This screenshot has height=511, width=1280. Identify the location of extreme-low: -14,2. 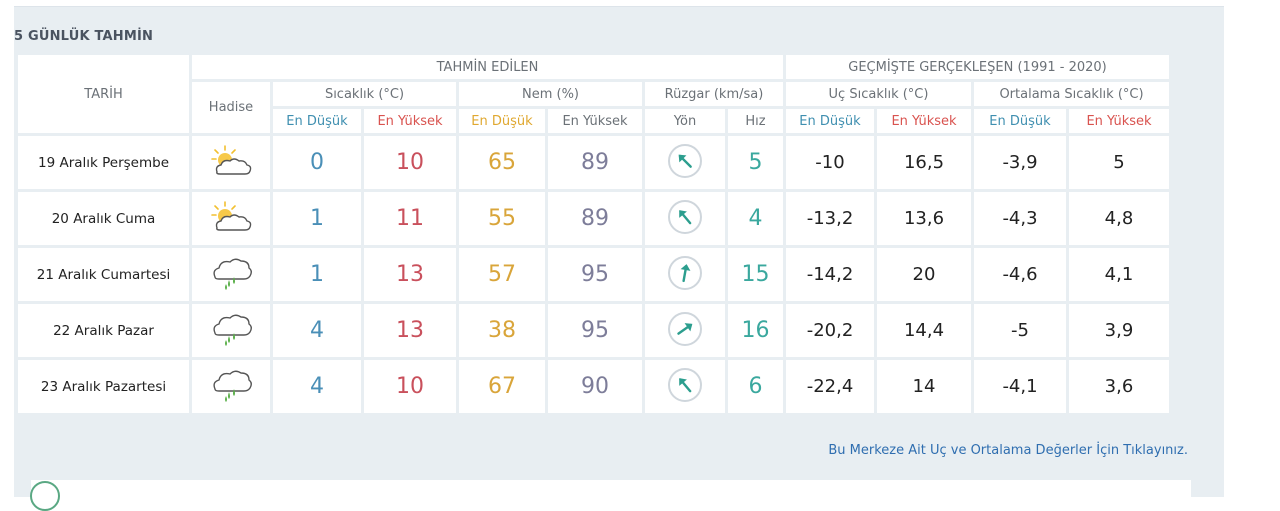
(830, 274).